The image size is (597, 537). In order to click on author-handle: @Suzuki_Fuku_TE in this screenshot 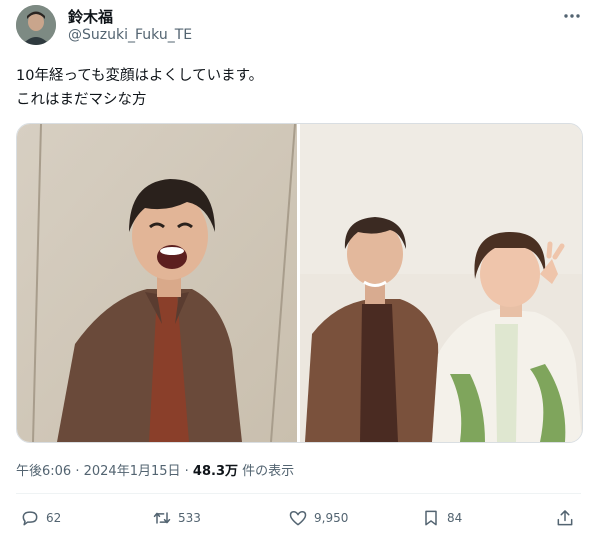, I will do `click(130, 35)`.